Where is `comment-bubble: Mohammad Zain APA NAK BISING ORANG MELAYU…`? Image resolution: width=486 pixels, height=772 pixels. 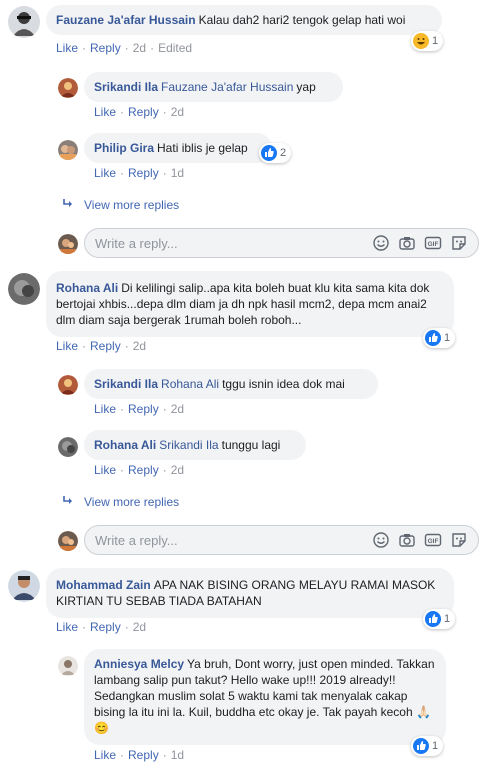
comment-bubble: Mohammad Zain APA NAK BISING ORANG MELAYU… is located at coordinates (250, 593).